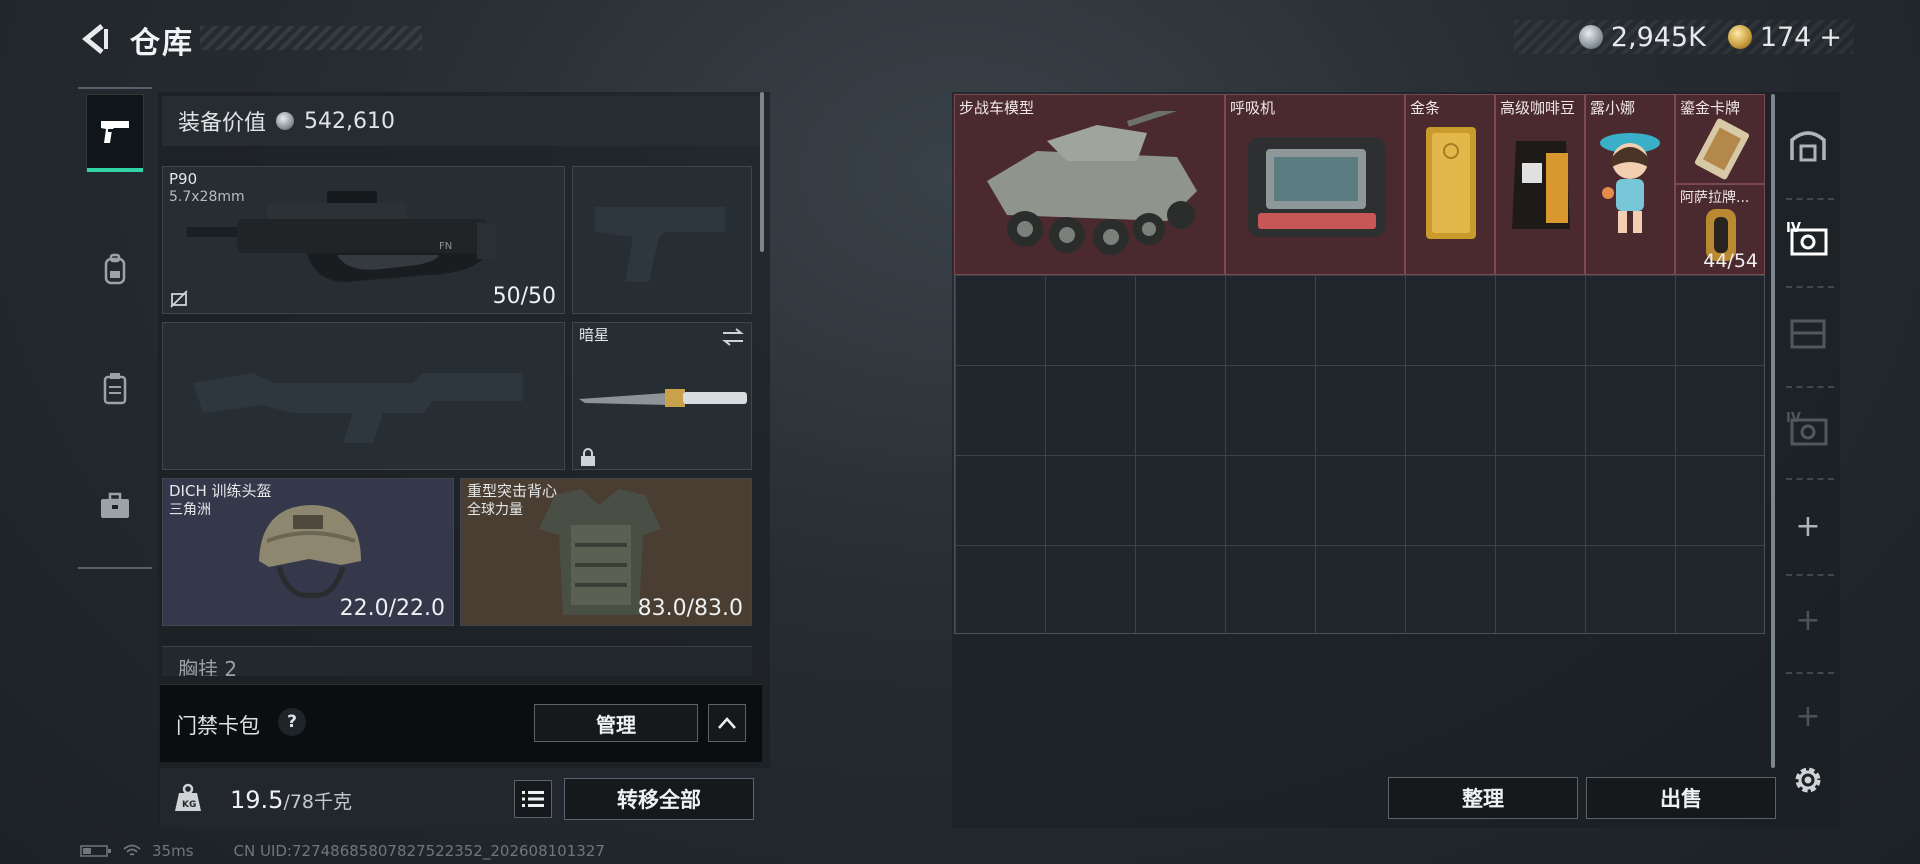 The width and height of the screenshot is (1920, 864). What do you see at coordinates (659, 799) in the screenshot?
I see `transfer-all-button: 转移全部` at bounding box center [659, 799].